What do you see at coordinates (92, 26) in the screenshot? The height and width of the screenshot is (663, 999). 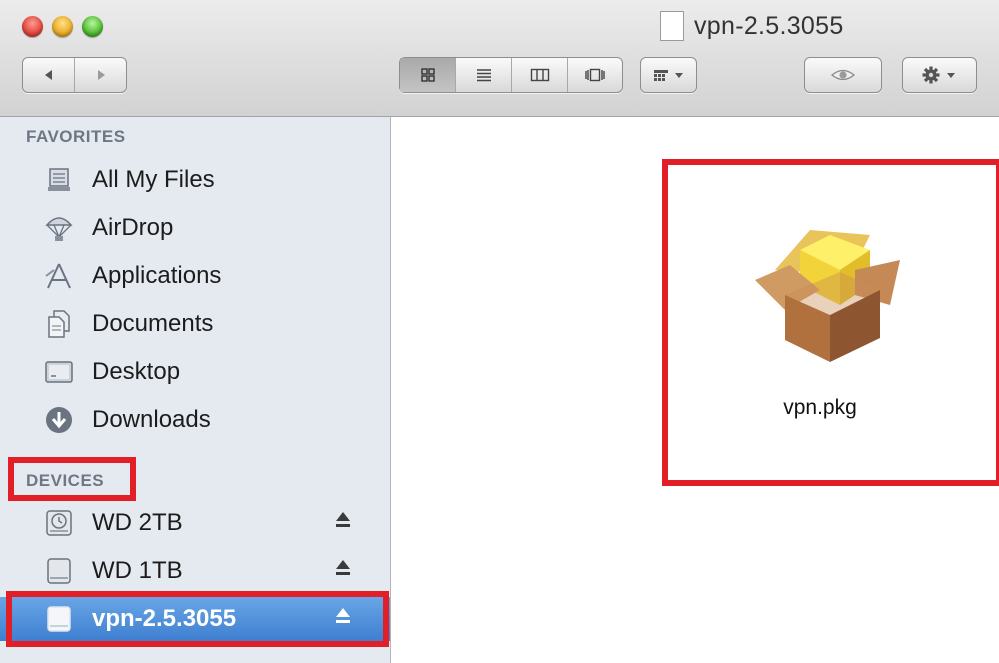 I see `zoom-window-button` at bounding box center [92, 26].